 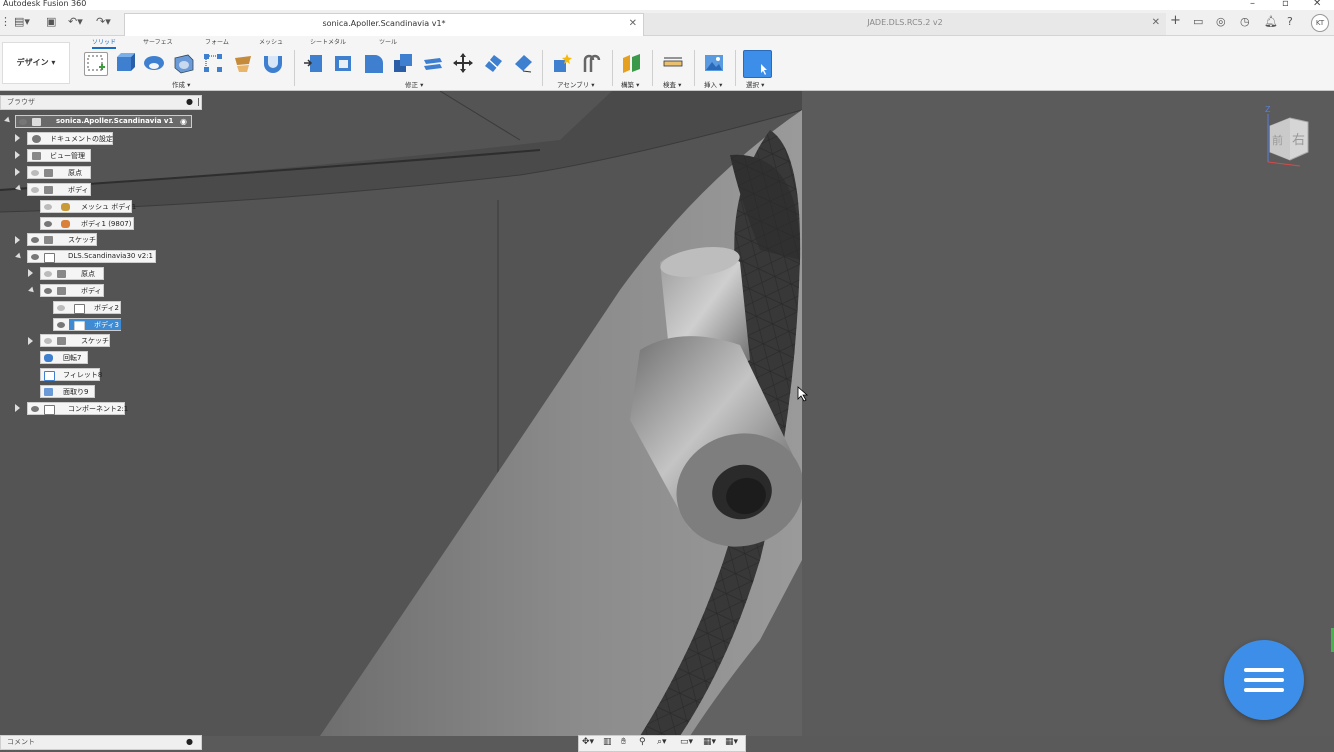 I want to click on browser-node-chamfer9: 面取り9, so click(x=67, y=391).